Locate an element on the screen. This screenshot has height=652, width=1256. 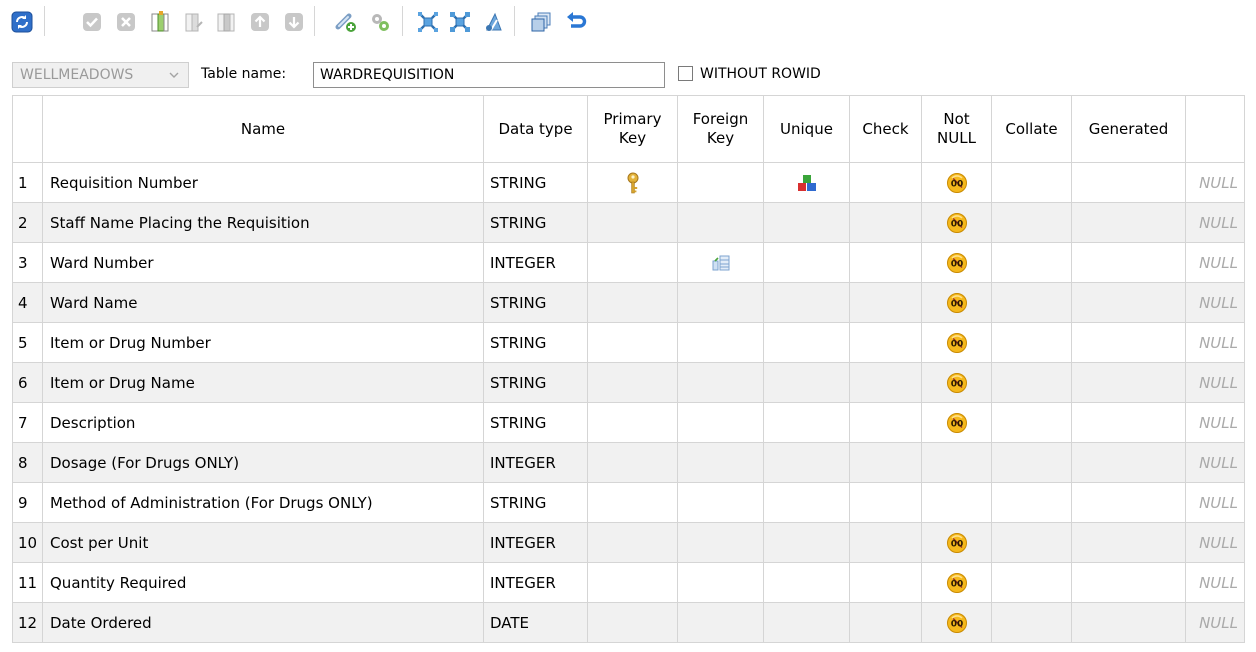
header-primary-key: Primary Key is located at coordinates (632, 129).